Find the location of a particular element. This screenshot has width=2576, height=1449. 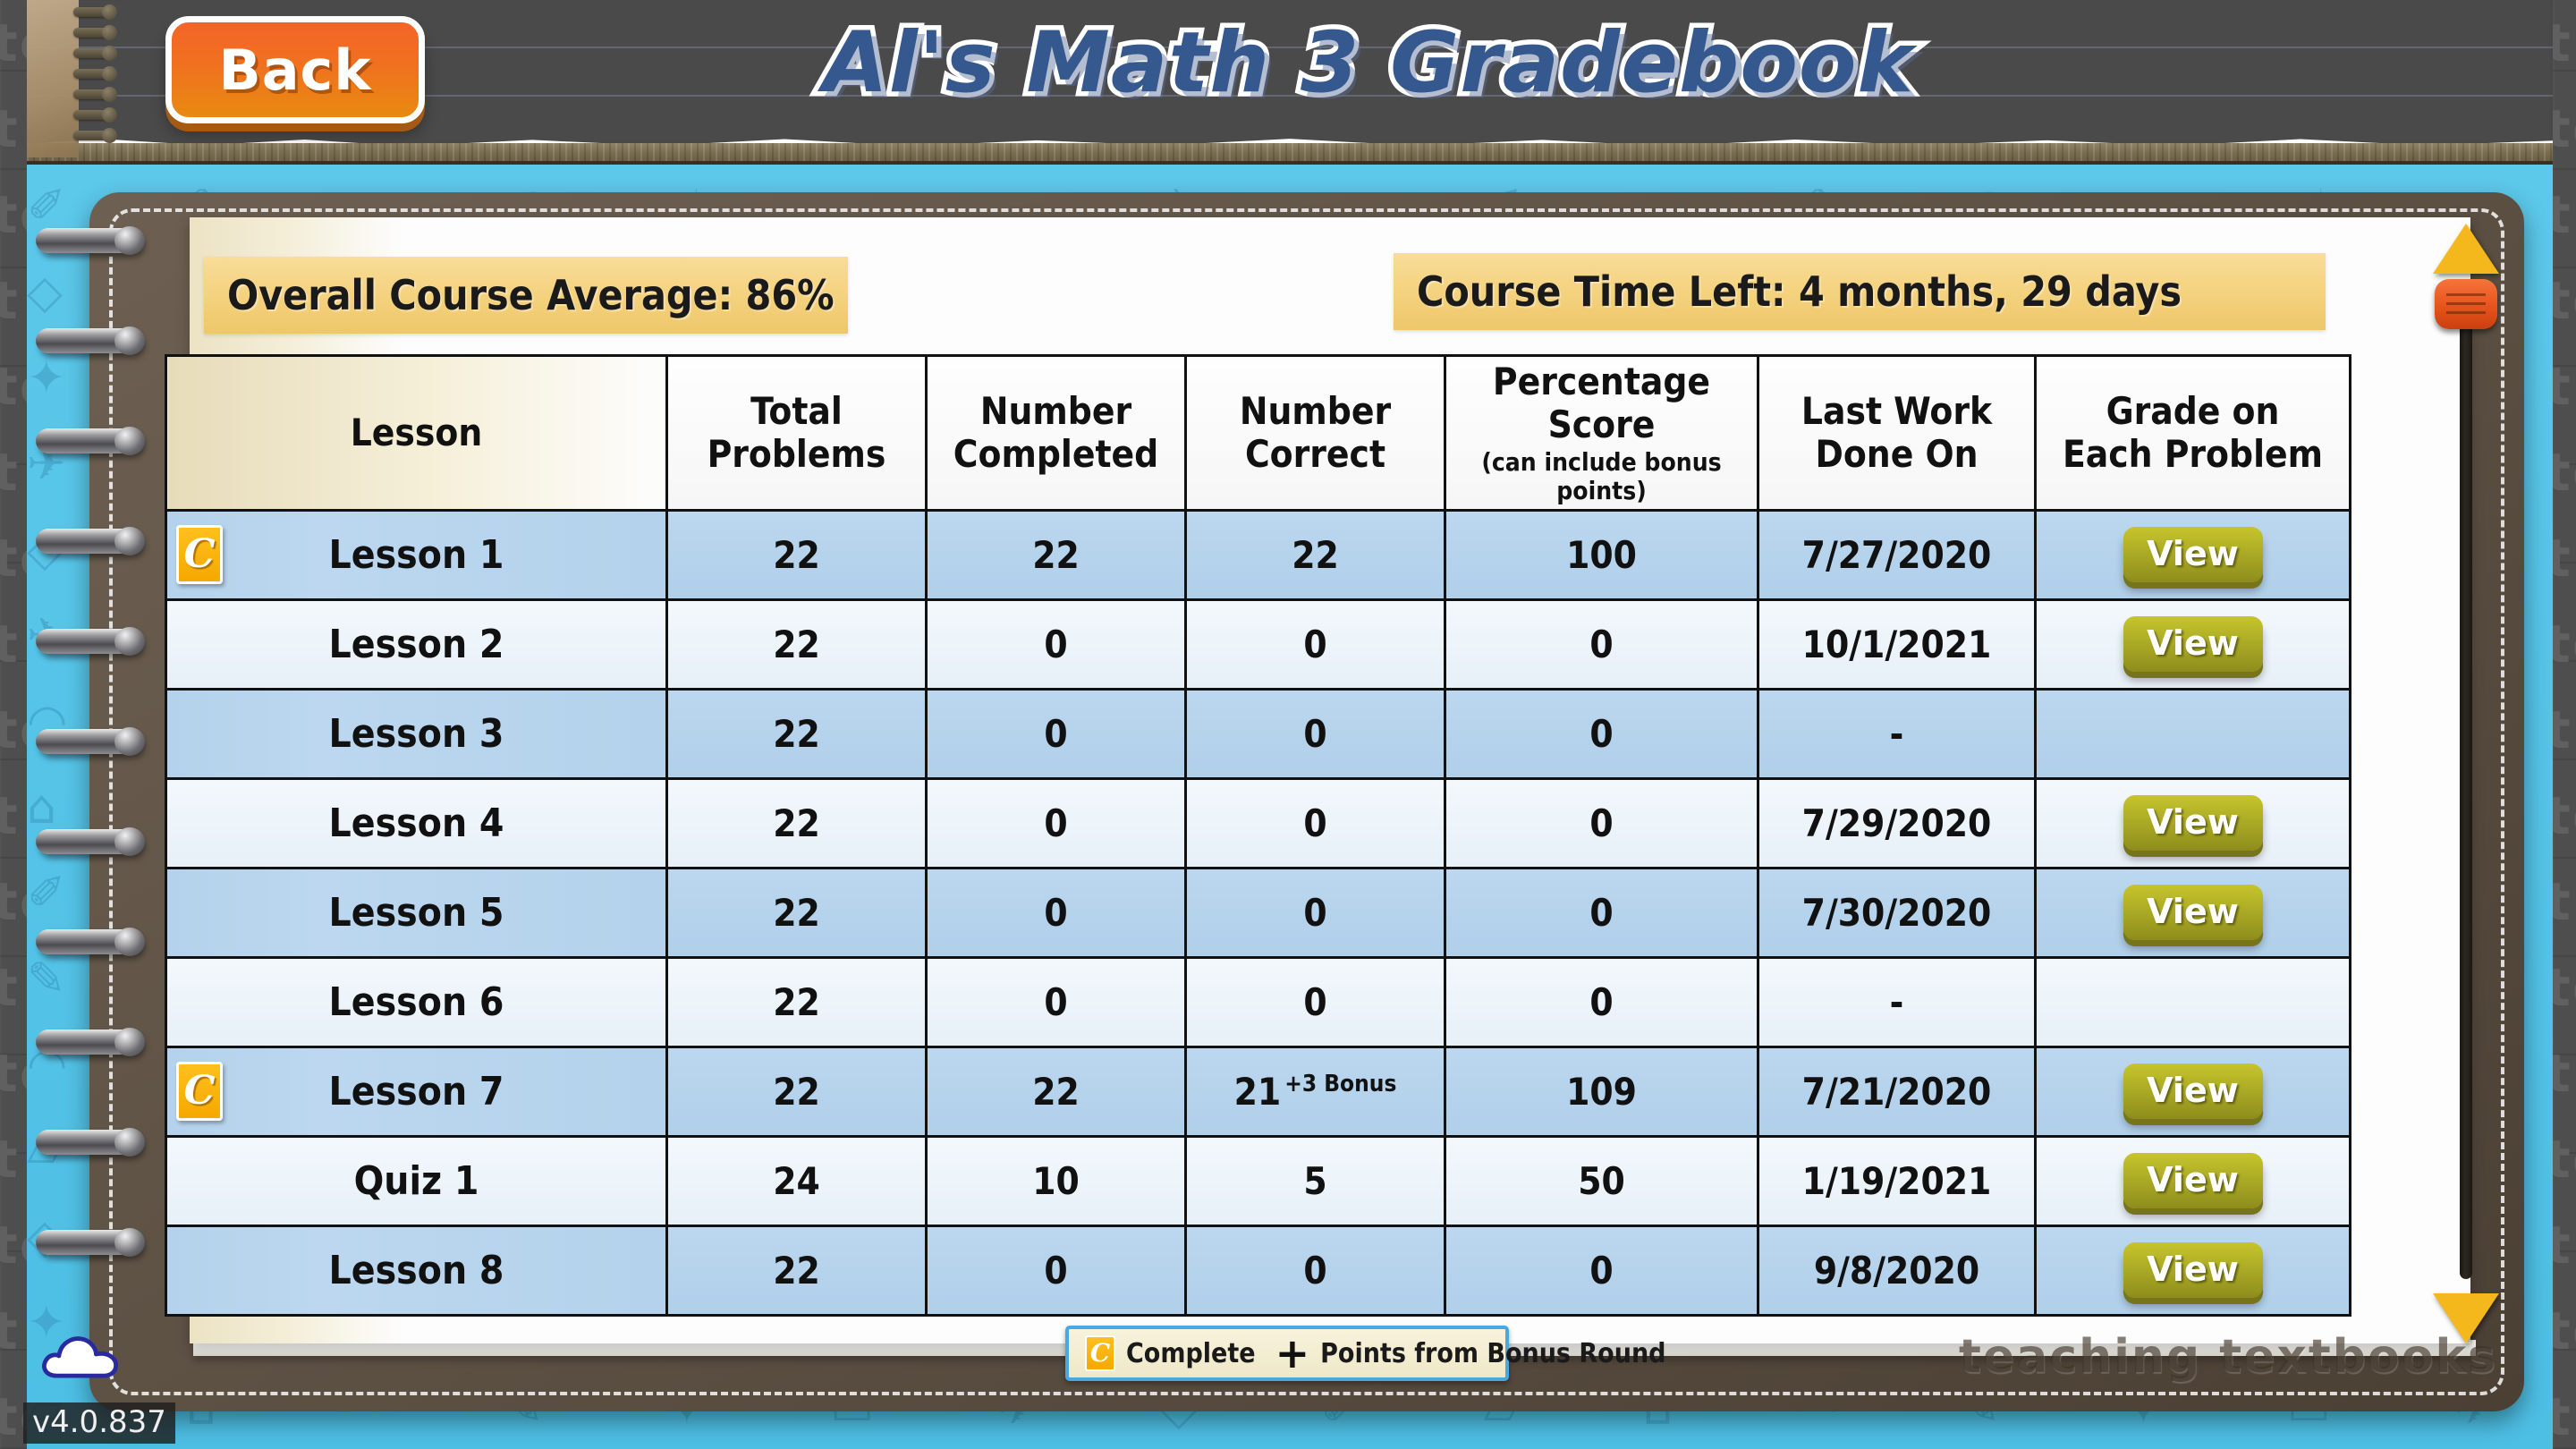

col-header-grade-each-problem: Grade on Each Problem is located at coordinates (2192, 433).